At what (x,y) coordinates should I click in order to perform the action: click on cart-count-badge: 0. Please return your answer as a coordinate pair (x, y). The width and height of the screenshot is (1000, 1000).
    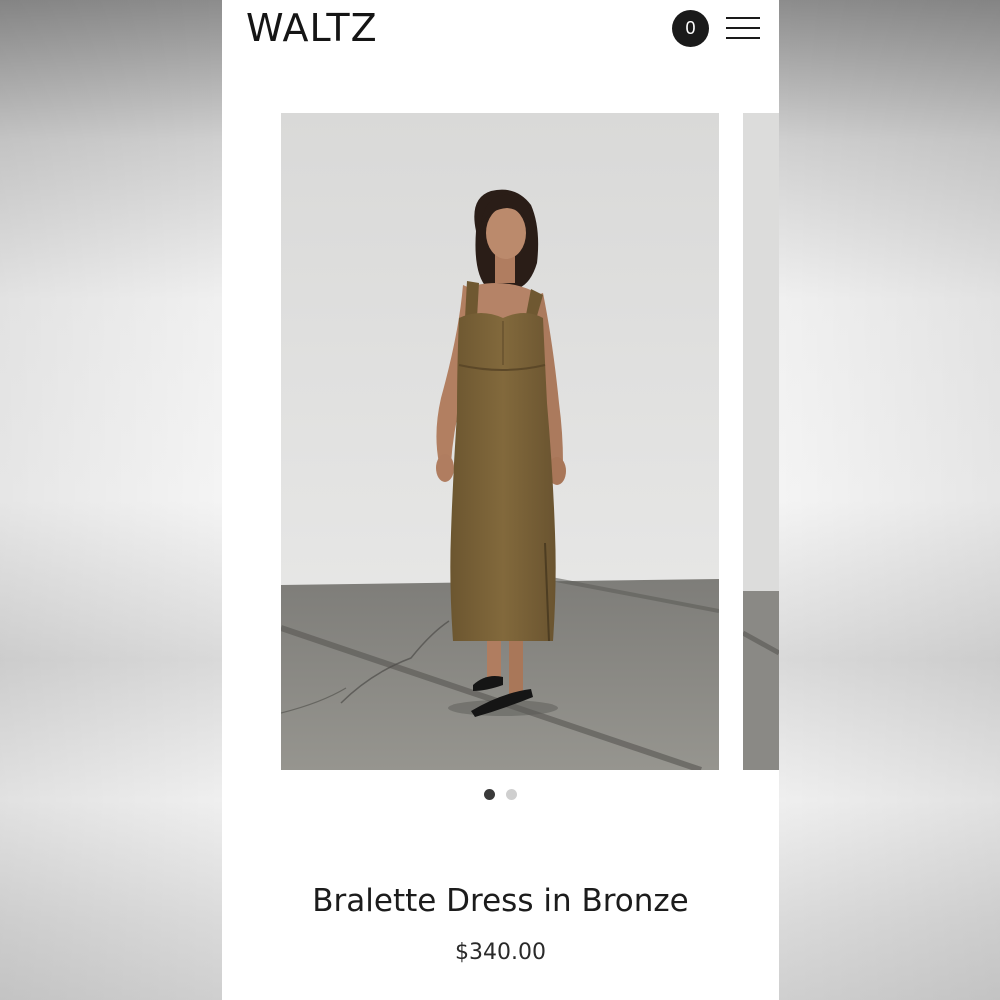
    Looking at the image, I should click on (690, 28).